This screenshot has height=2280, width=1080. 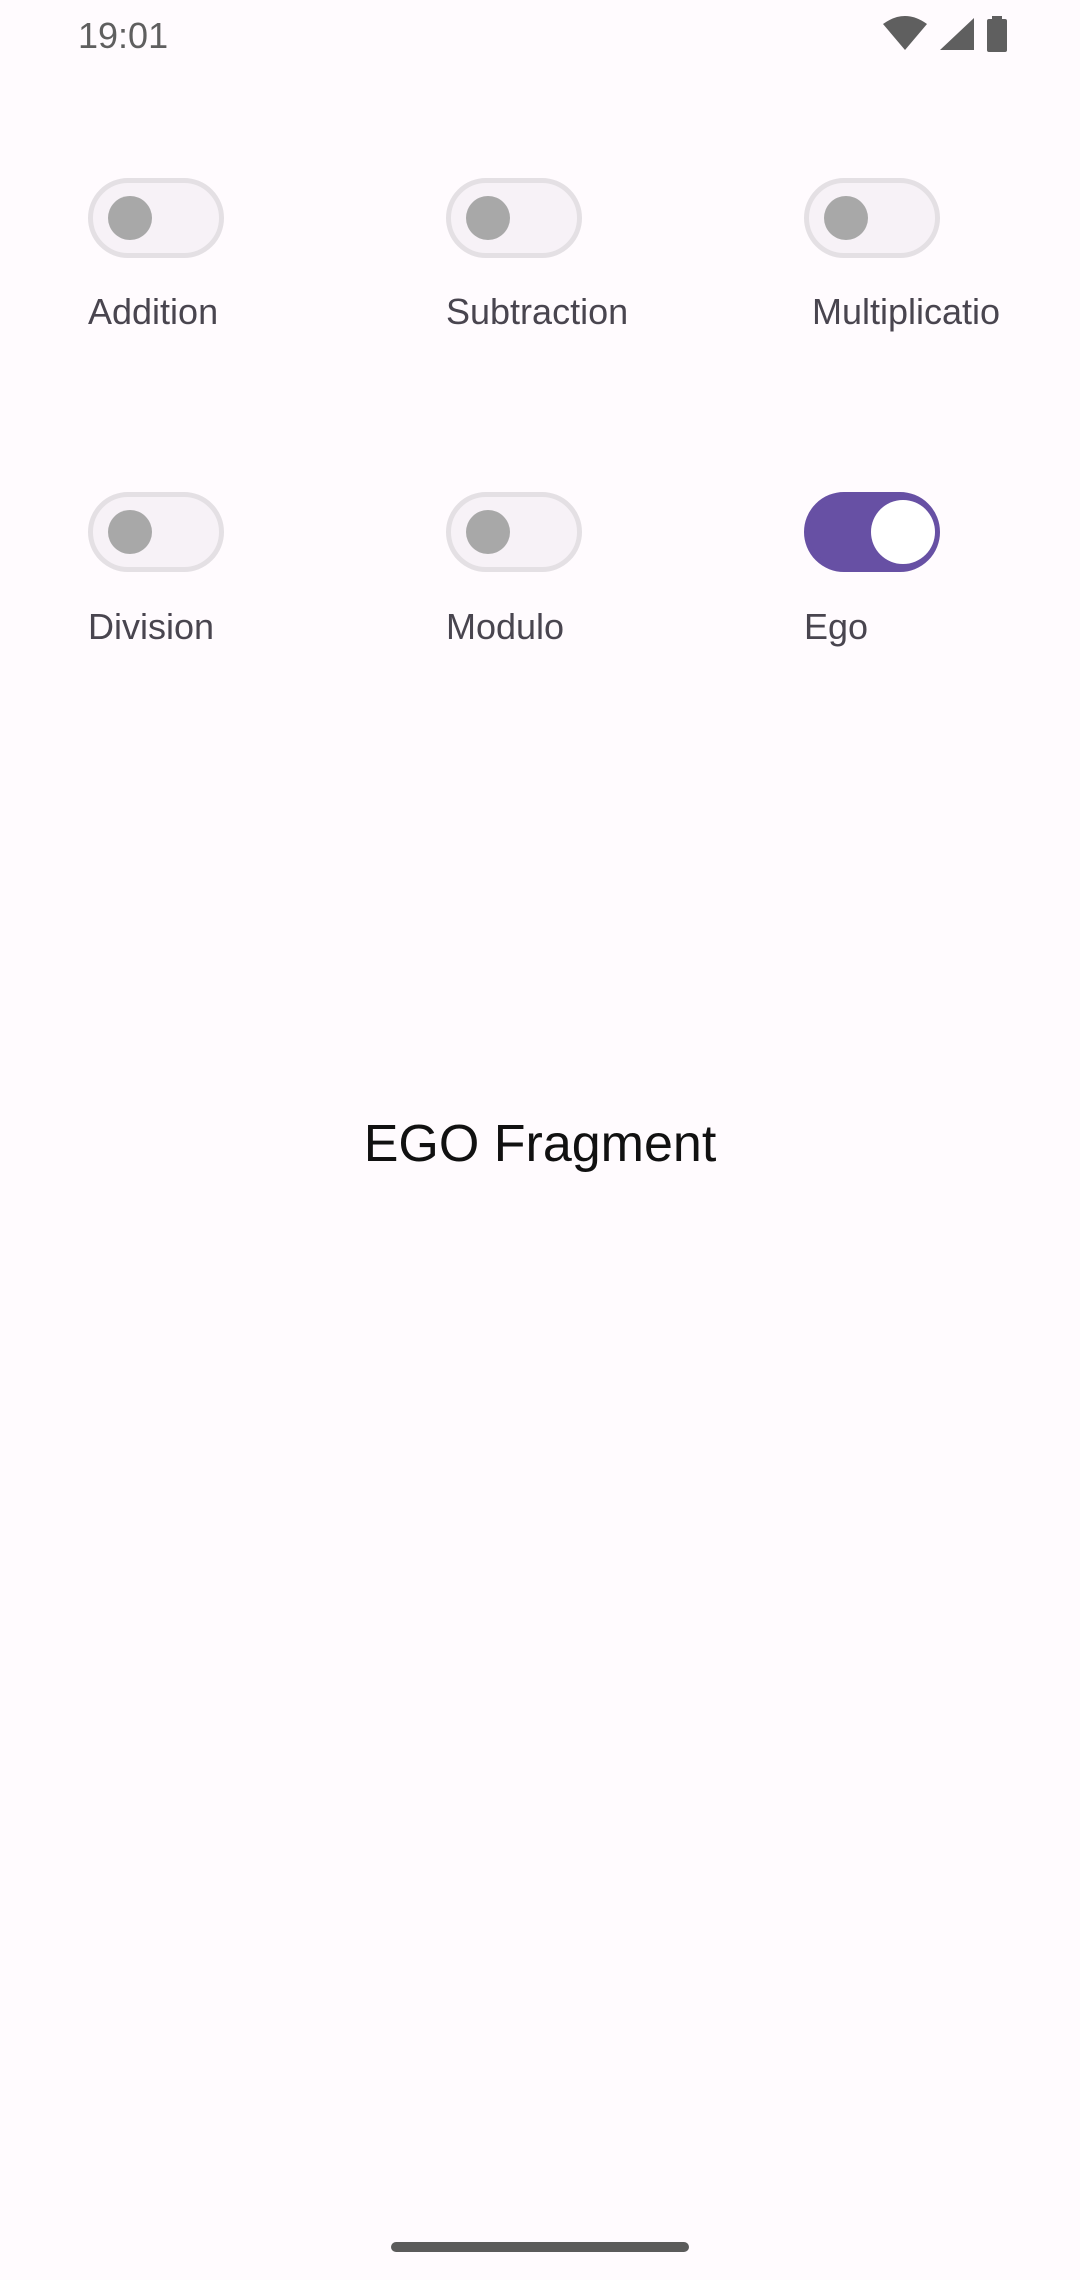 What do you see at coordinates (123, 35) in the screenshot?
I see `status-time: 19:01` at bounding box center [123, 35].